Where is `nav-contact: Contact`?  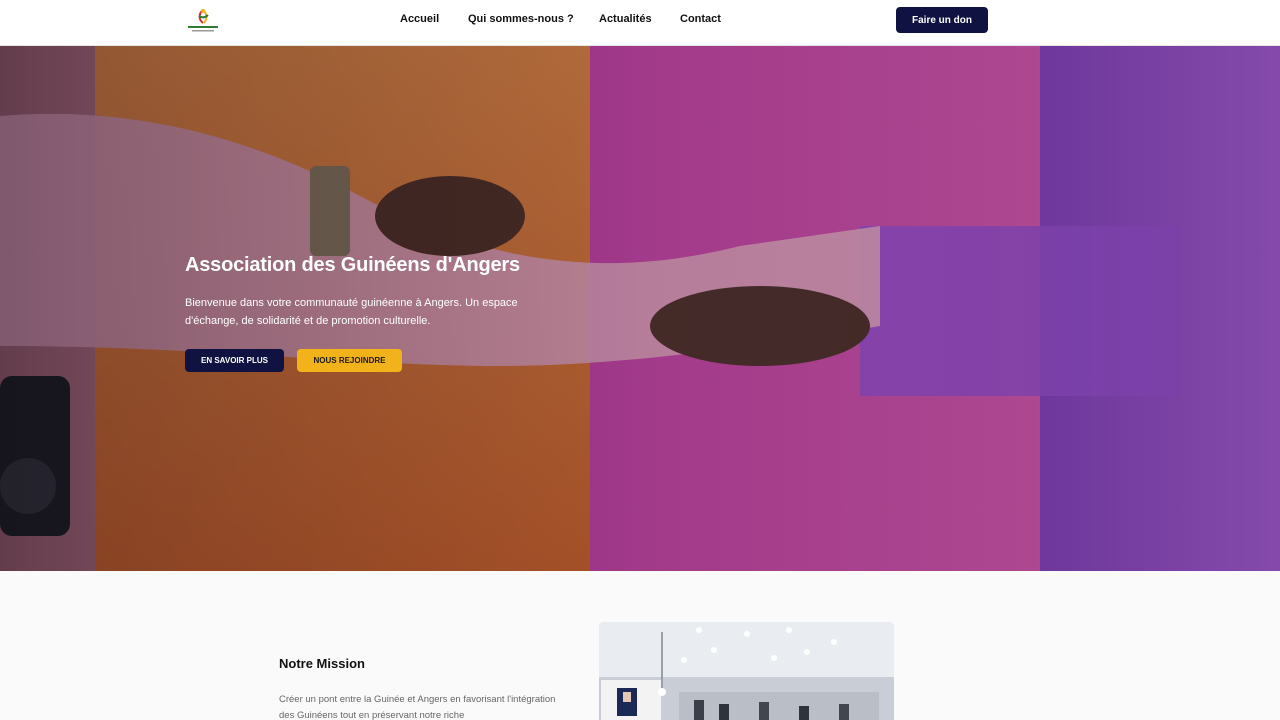 nav-contact: Contact is located at coordinates (700, 19).